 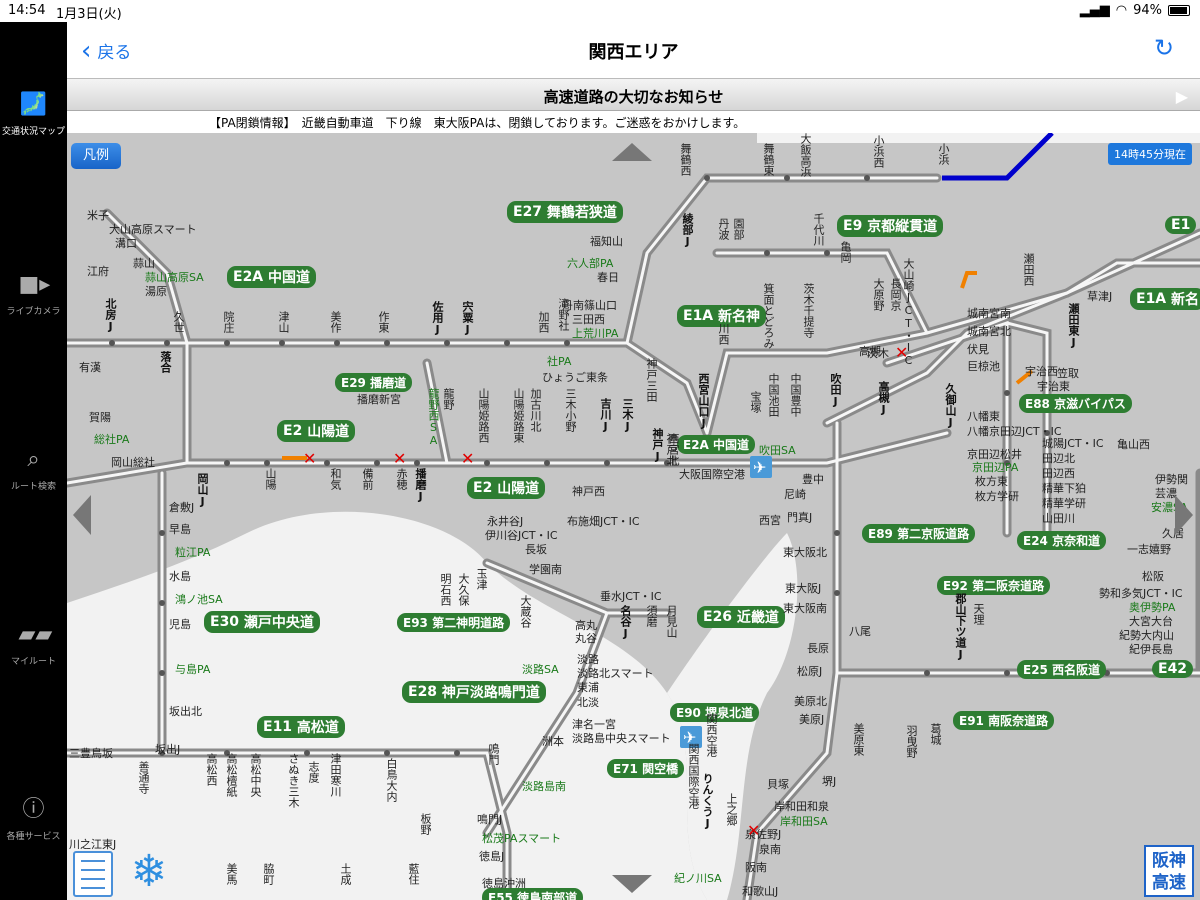 I want to click on place-label: 松茂PAスマート, so click(x=521, y=838).